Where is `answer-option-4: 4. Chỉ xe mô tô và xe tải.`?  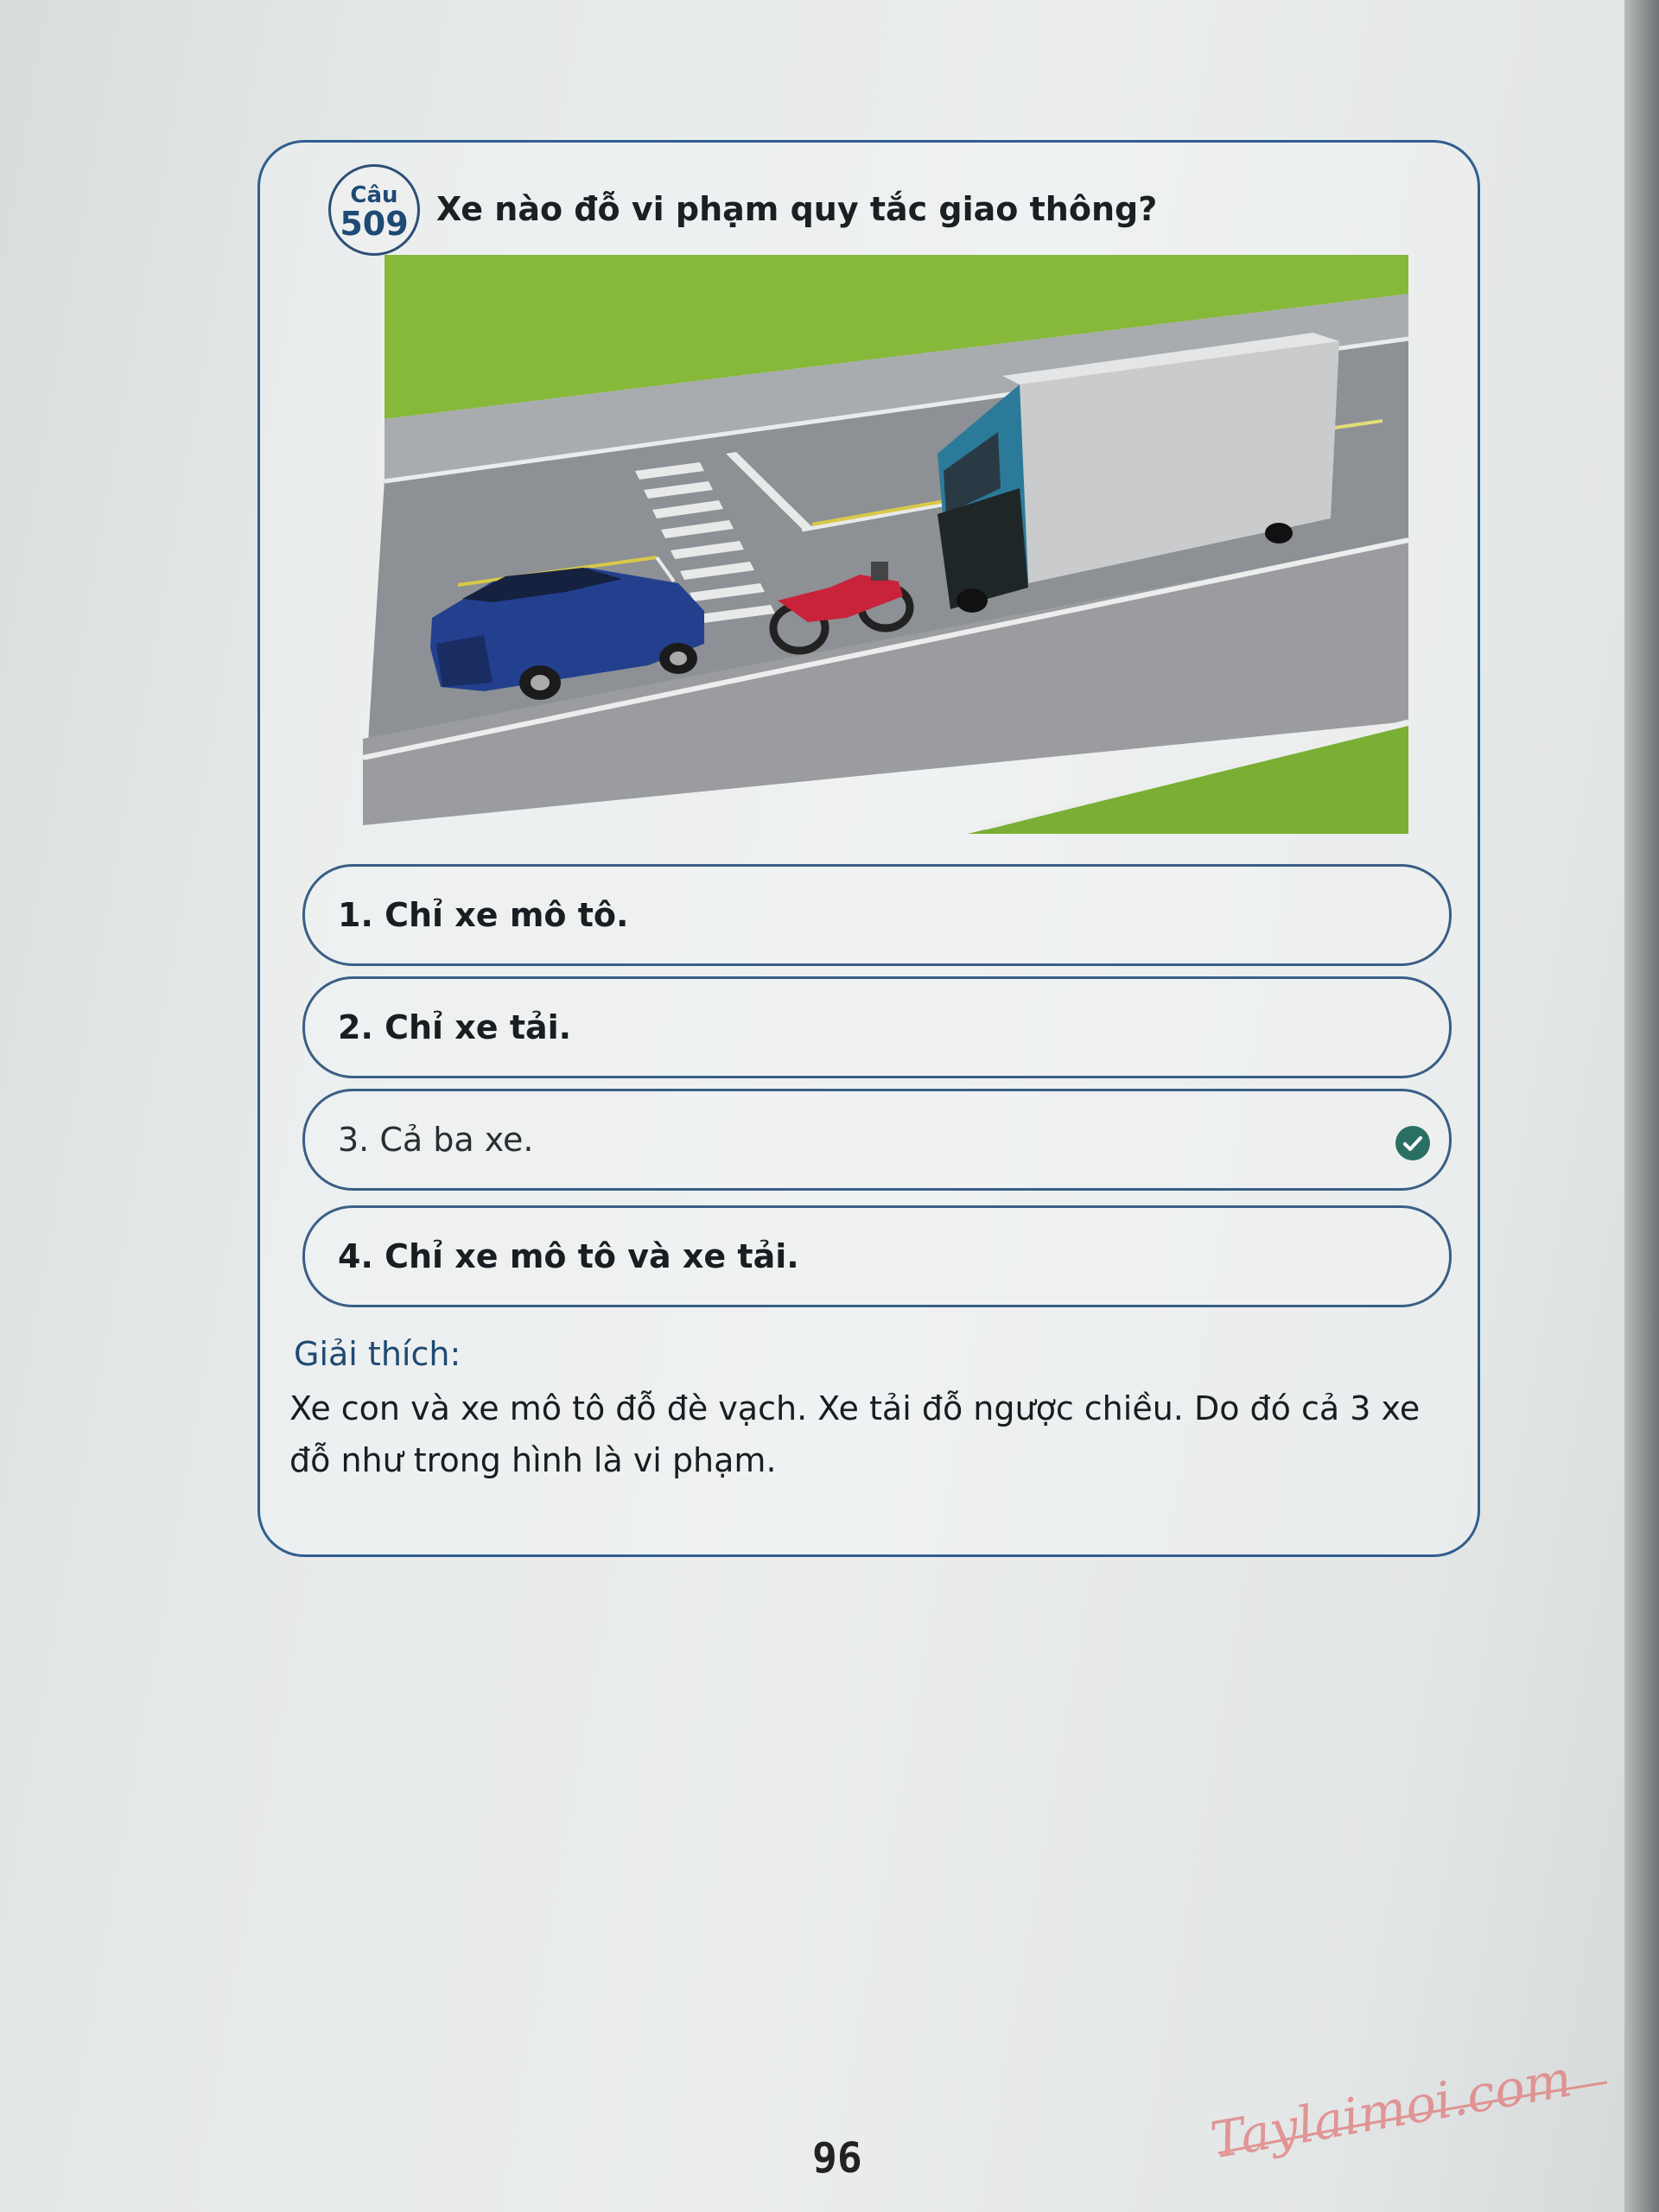 answer-option-4: 4. Chỉ xe mô tô và xe tải. is located at coordinates (877, 1256).